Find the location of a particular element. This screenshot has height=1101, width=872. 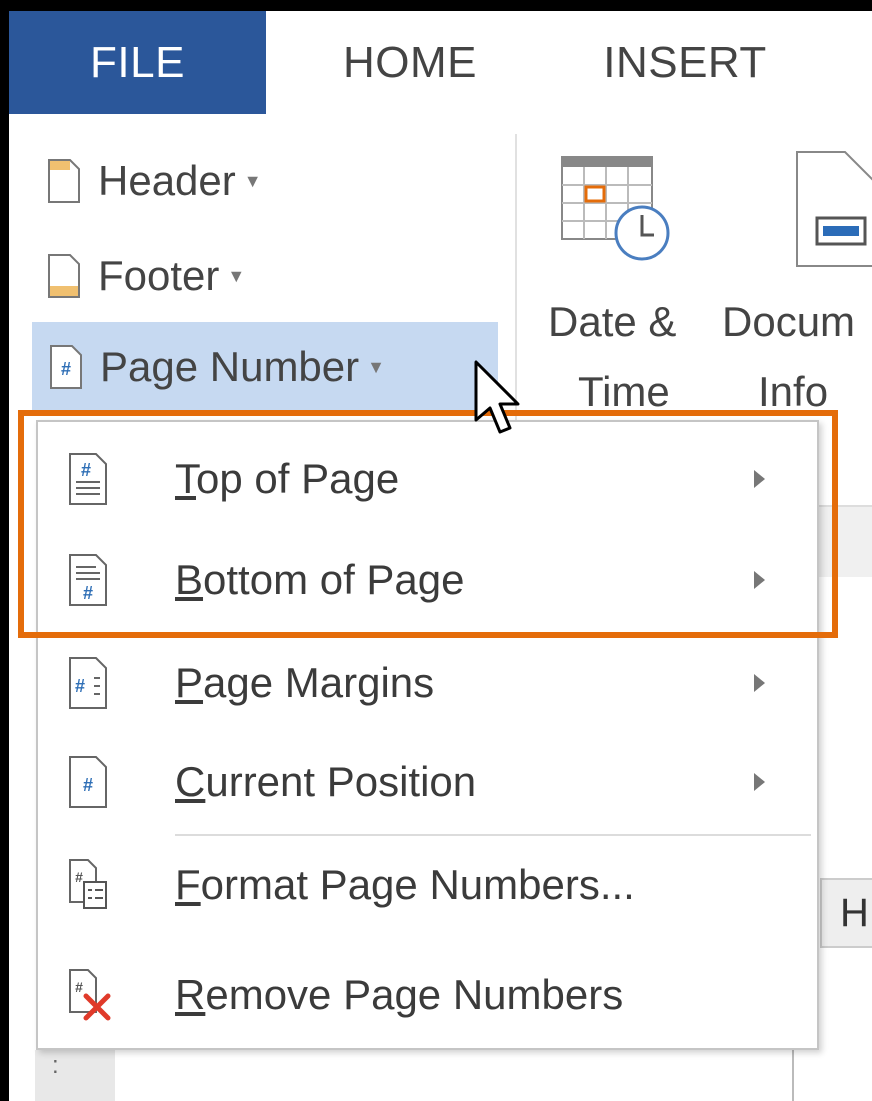

menu-item-label-rest: emove Page Numbers is located at coordinates (414, 994).